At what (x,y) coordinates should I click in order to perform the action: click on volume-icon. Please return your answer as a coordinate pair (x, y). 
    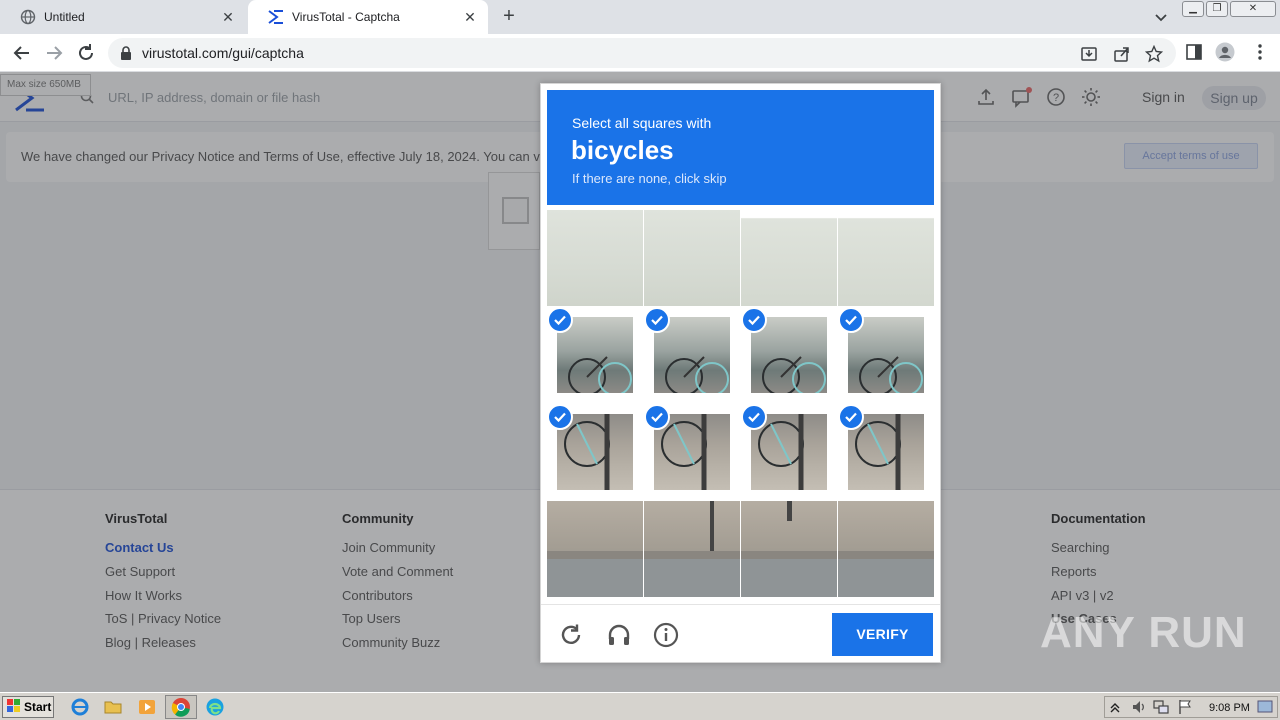
    Looking at the image, I should click on (1139, 709).